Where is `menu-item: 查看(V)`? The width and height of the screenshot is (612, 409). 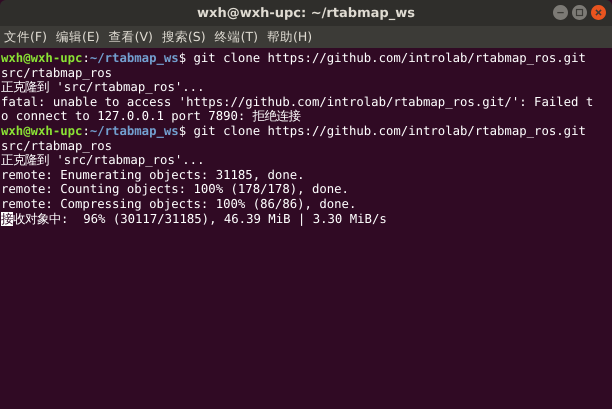
menu-item: 查看(V) is located at coordinates (130, 37).